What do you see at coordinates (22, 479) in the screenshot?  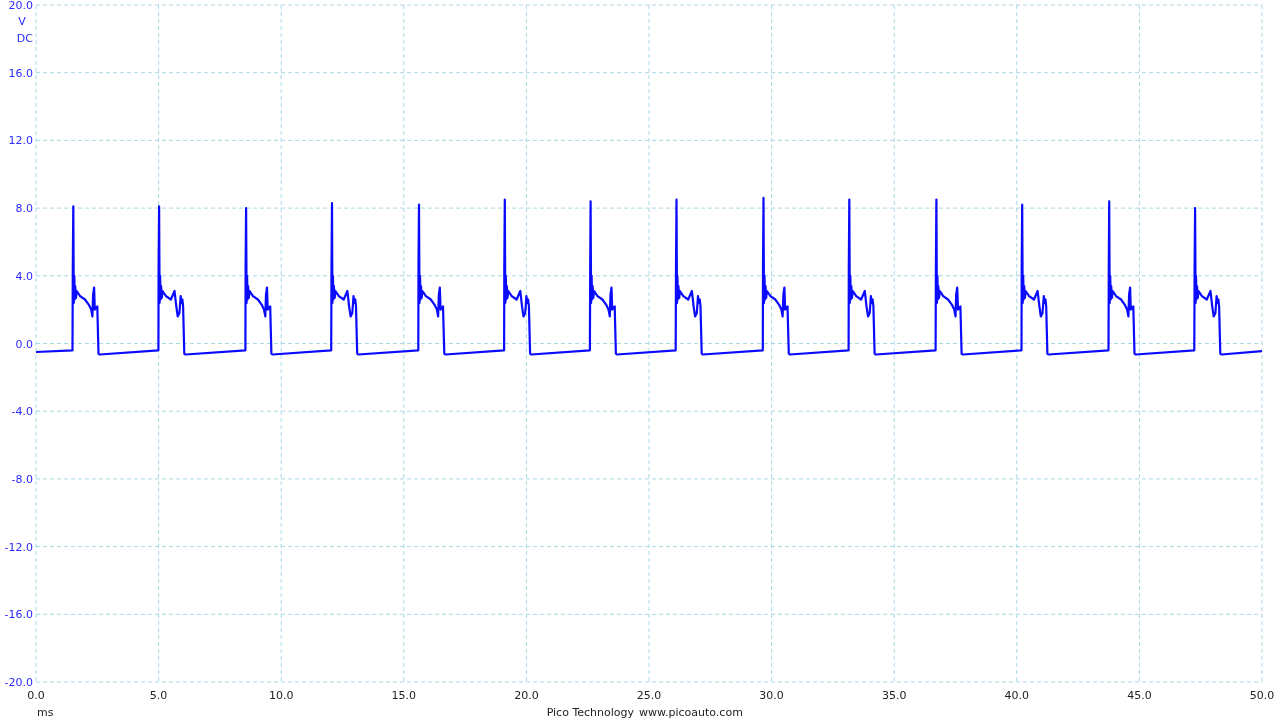 I see `axis-tick-label: -8.0` at bounding box center [22, 479].